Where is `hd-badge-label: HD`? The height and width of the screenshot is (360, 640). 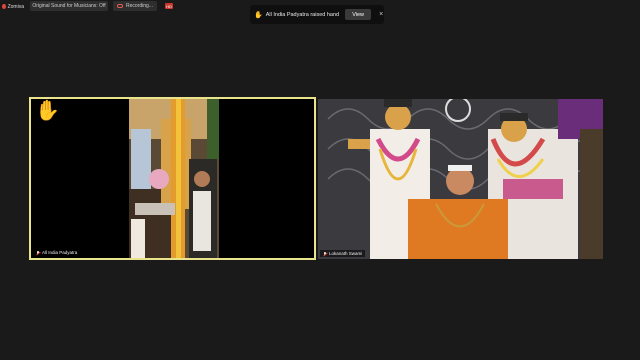 hd-badge-label: HD is located at coordinates (169, 6).